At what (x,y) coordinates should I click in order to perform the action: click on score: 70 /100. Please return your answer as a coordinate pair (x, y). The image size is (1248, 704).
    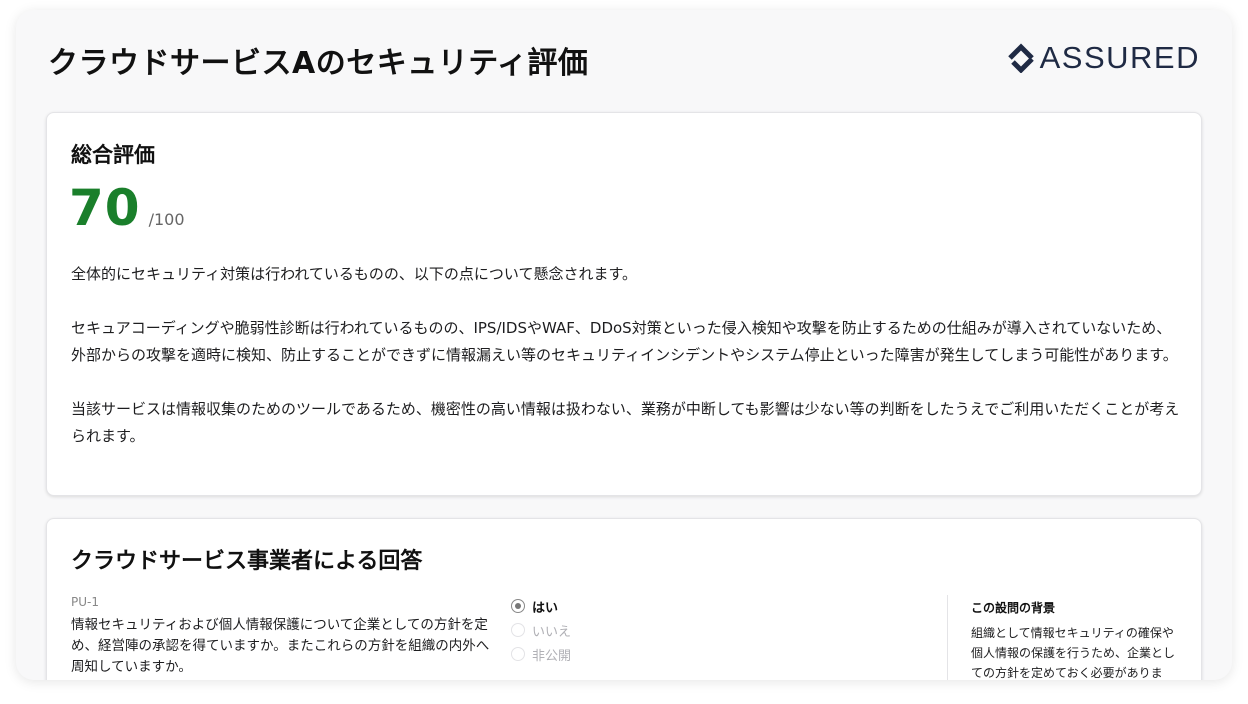
    Looking at the image, I should click on (127, 208).